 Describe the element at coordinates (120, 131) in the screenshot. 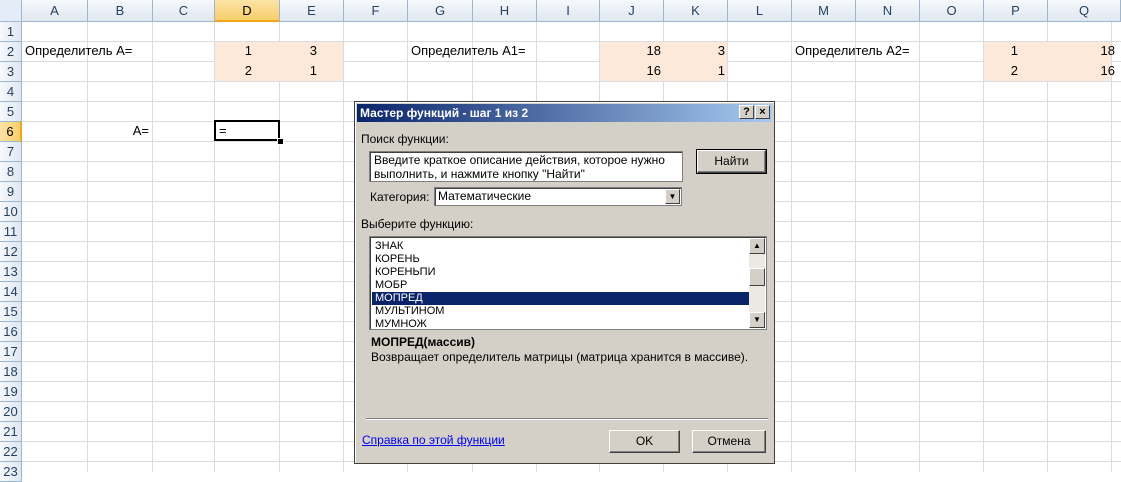

I see `cell-b6: A=` at that location.